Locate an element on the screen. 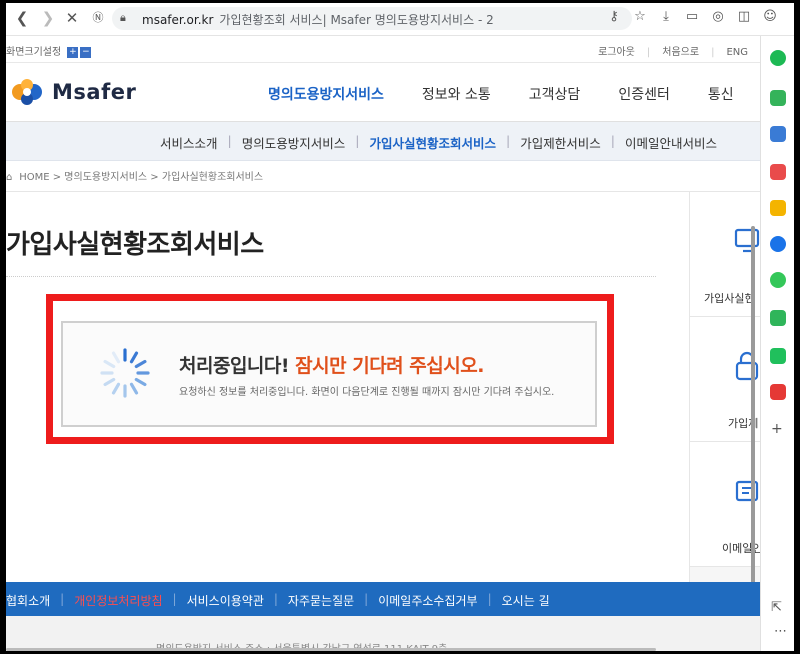  processing-title: 처리중입니다! 잠시만 기다려 주십시오. is located at coordinates (331, 364).